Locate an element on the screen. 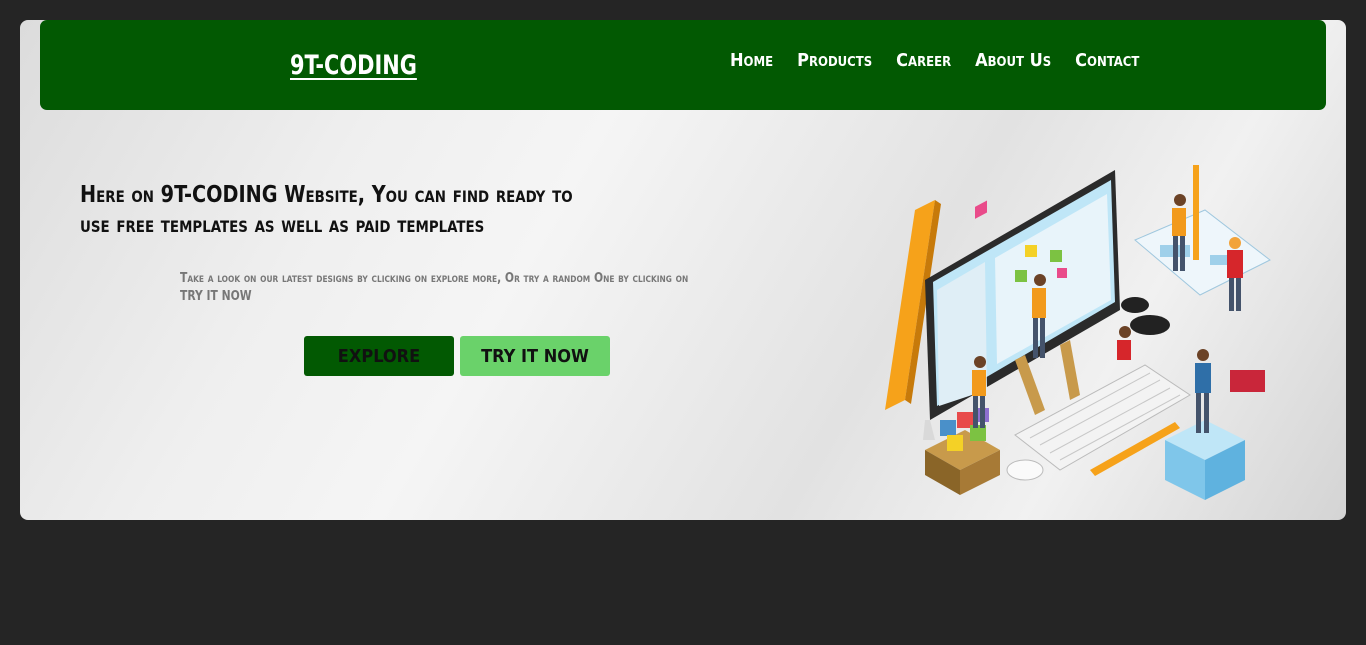 This screenshot has height=645, width=1366. nav-menu: Home Products Career About Us Contact is located at coordinates (946, 60).